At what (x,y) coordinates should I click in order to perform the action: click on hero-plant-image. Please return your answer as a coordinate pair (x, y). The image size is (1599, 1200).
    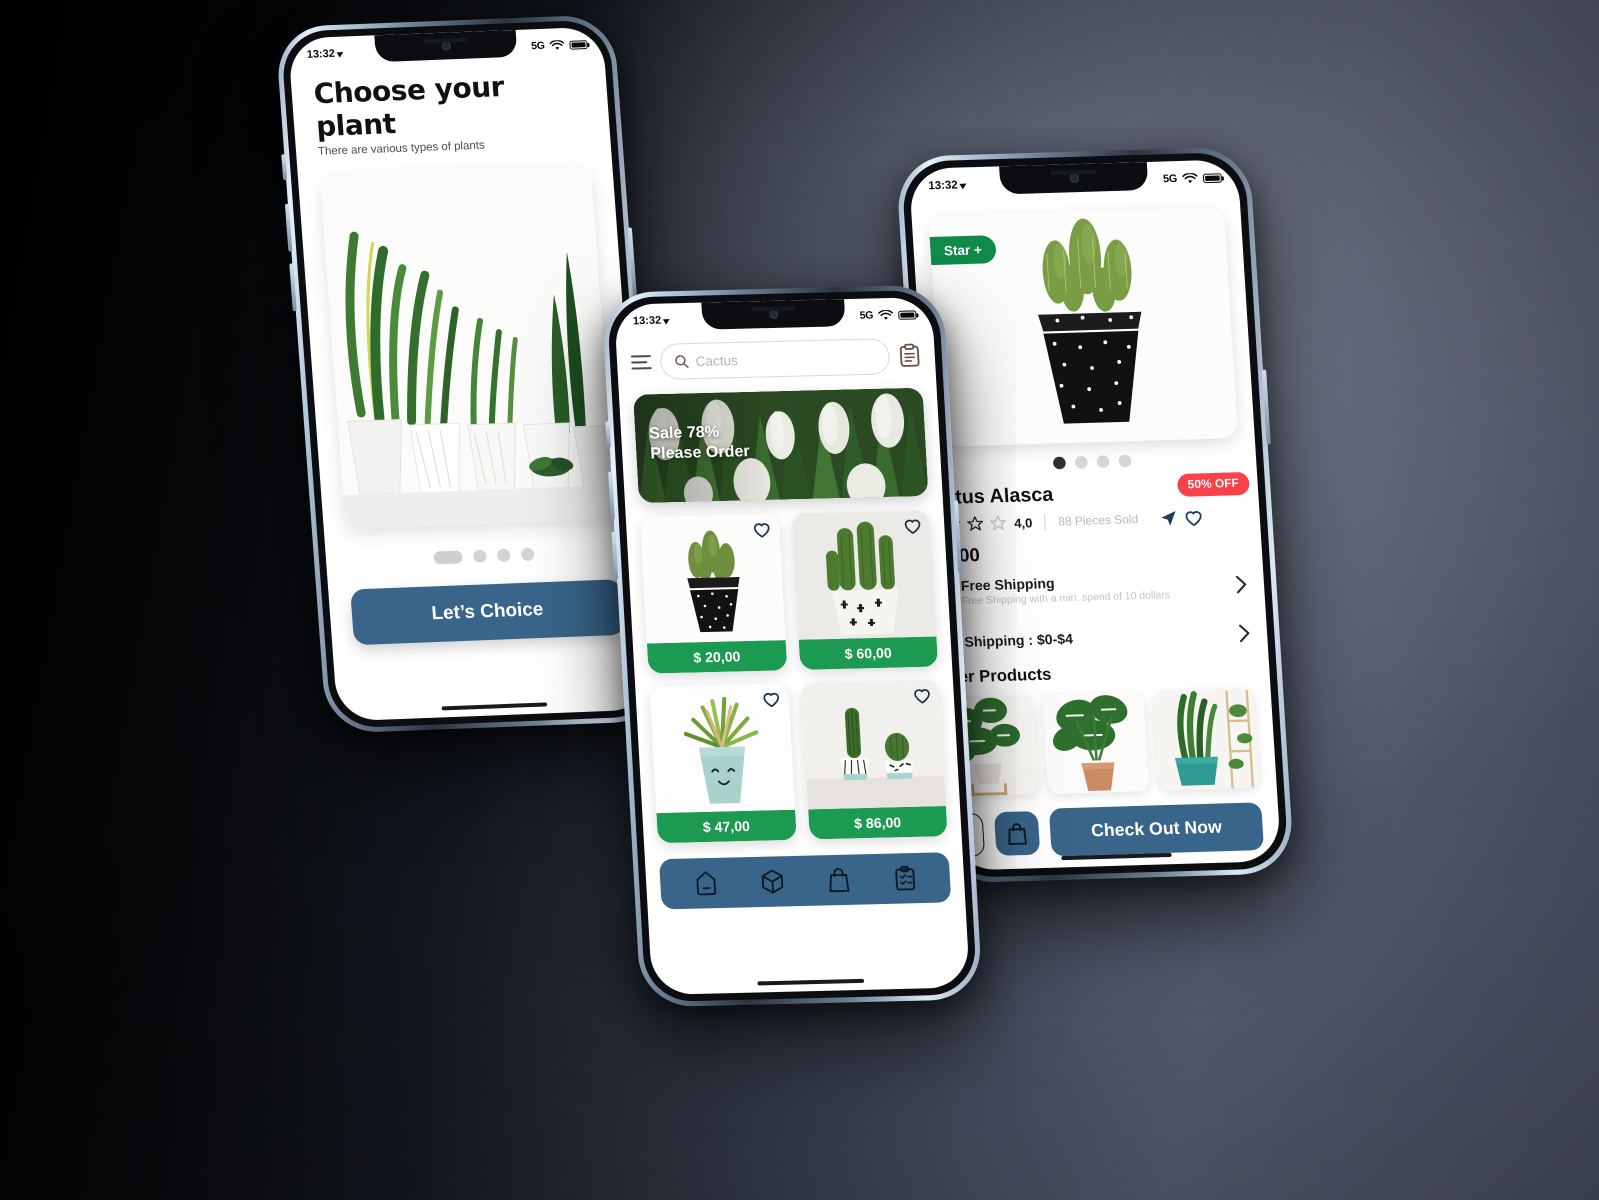
    Looking at the image, I should click on (468, 347).